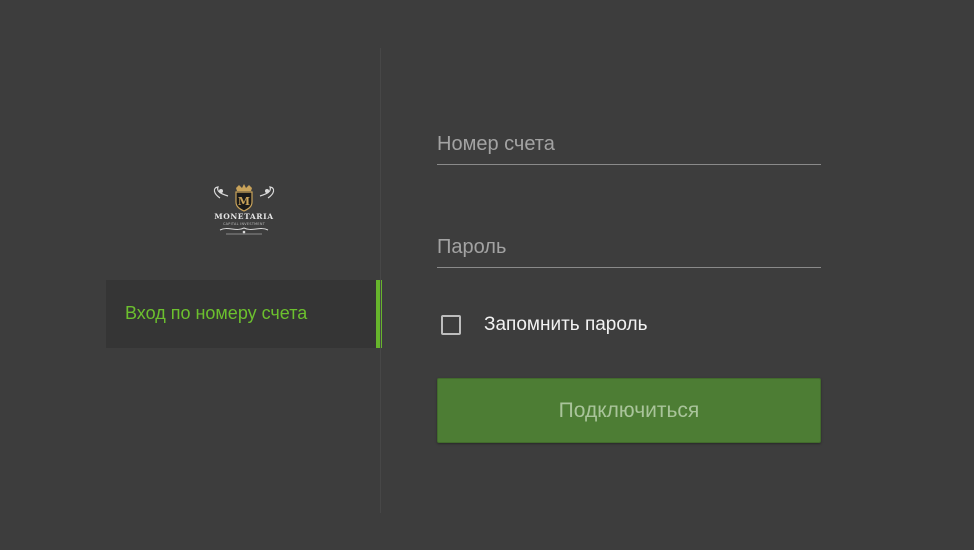  I want to click on remember-password-checkbox, so click(451, 325).